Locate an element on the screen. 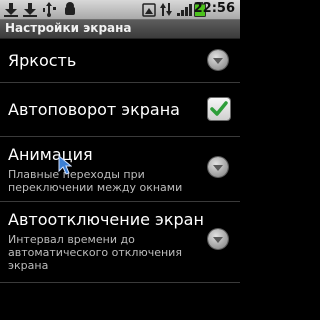  clock: 22:56 is located at coordinates (214, 8).